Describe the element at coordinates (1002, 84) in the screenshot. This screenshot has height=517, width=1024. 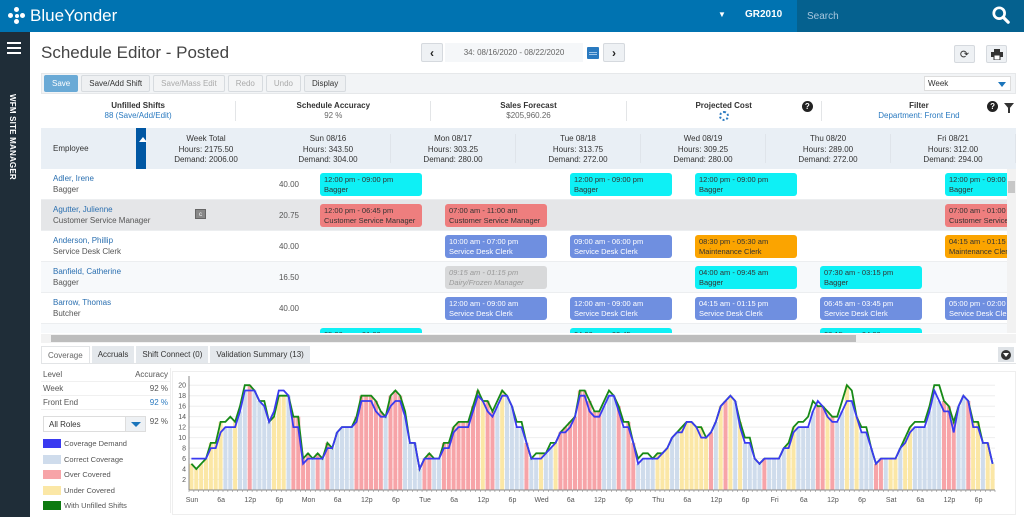
I see `chevron-down-icon` at that location.